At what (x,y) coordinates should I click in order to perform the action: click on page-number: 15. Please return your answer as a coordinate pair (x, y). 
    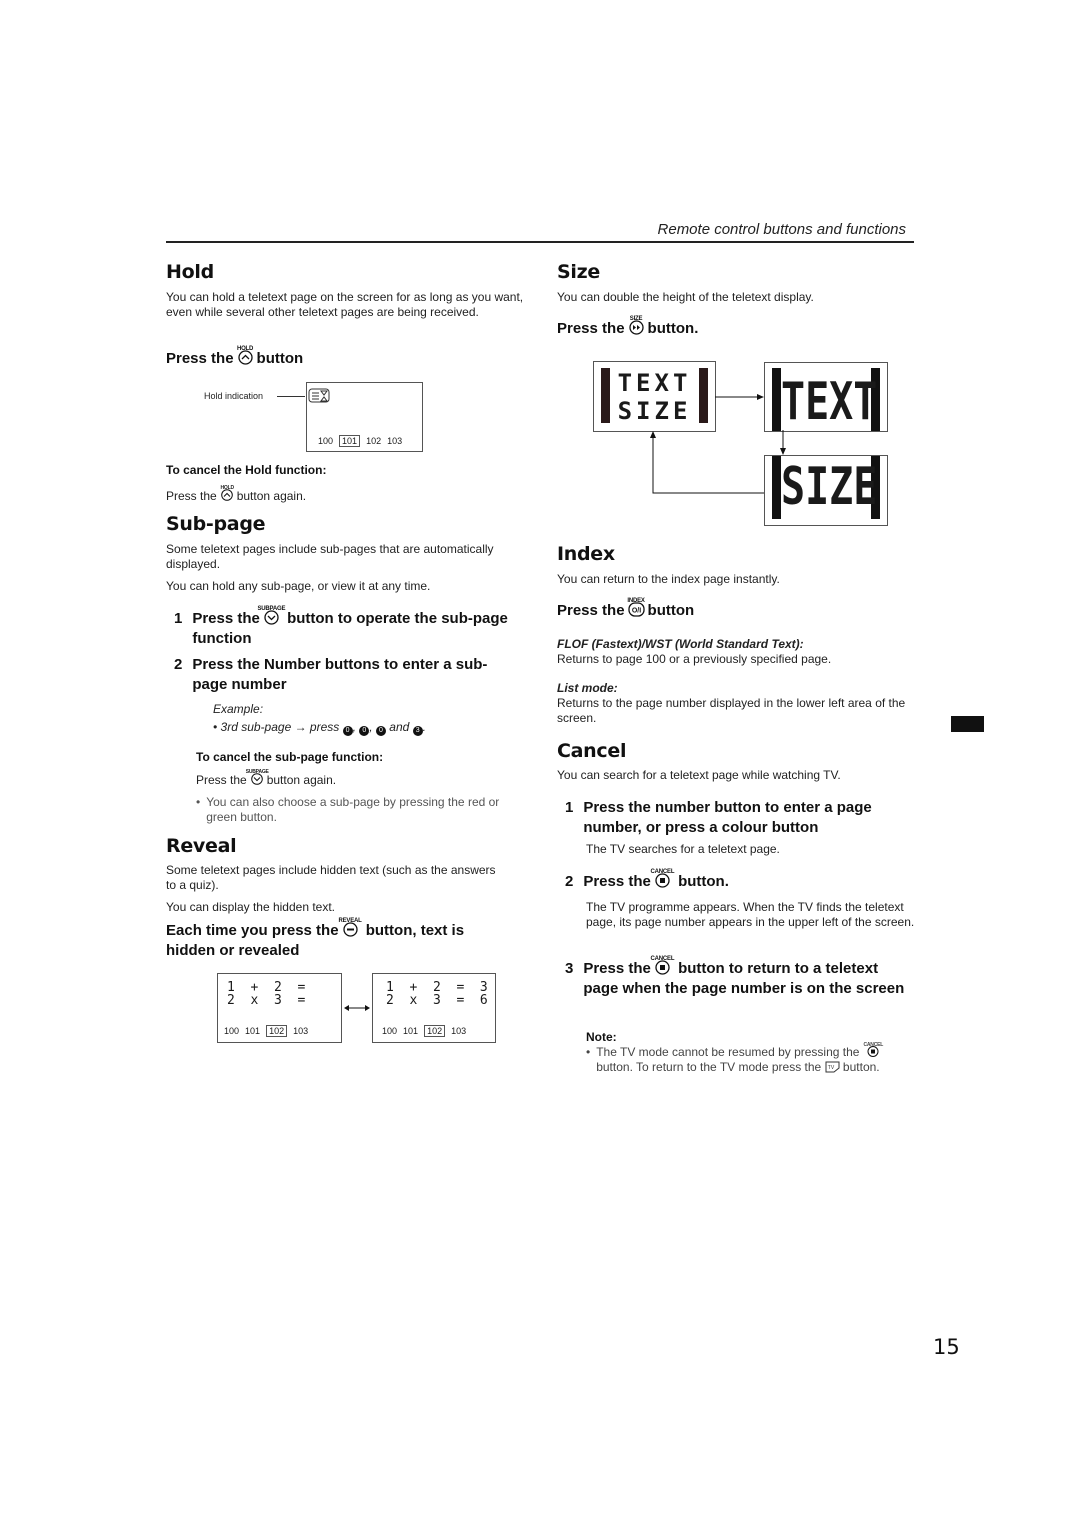
    Looking at the image, I should click on (946, 1347).